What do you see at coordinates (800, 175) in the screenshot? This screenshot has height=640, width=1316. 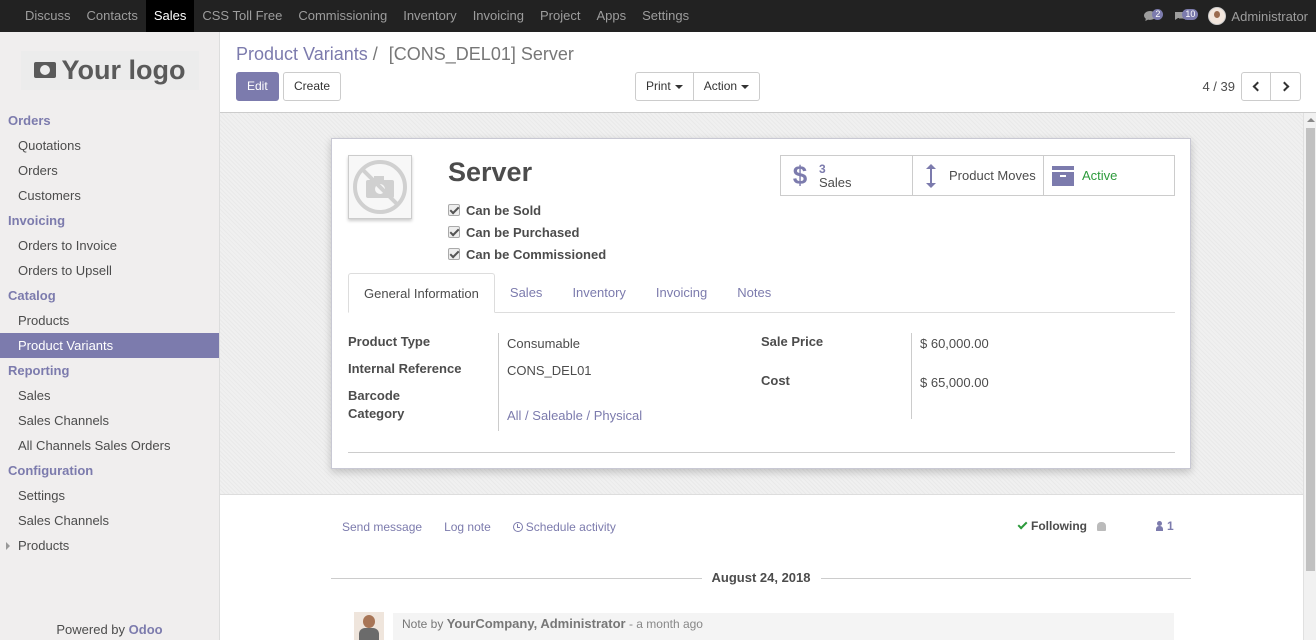 I see `dollar-icon: $` at bounding box center [800, 175].